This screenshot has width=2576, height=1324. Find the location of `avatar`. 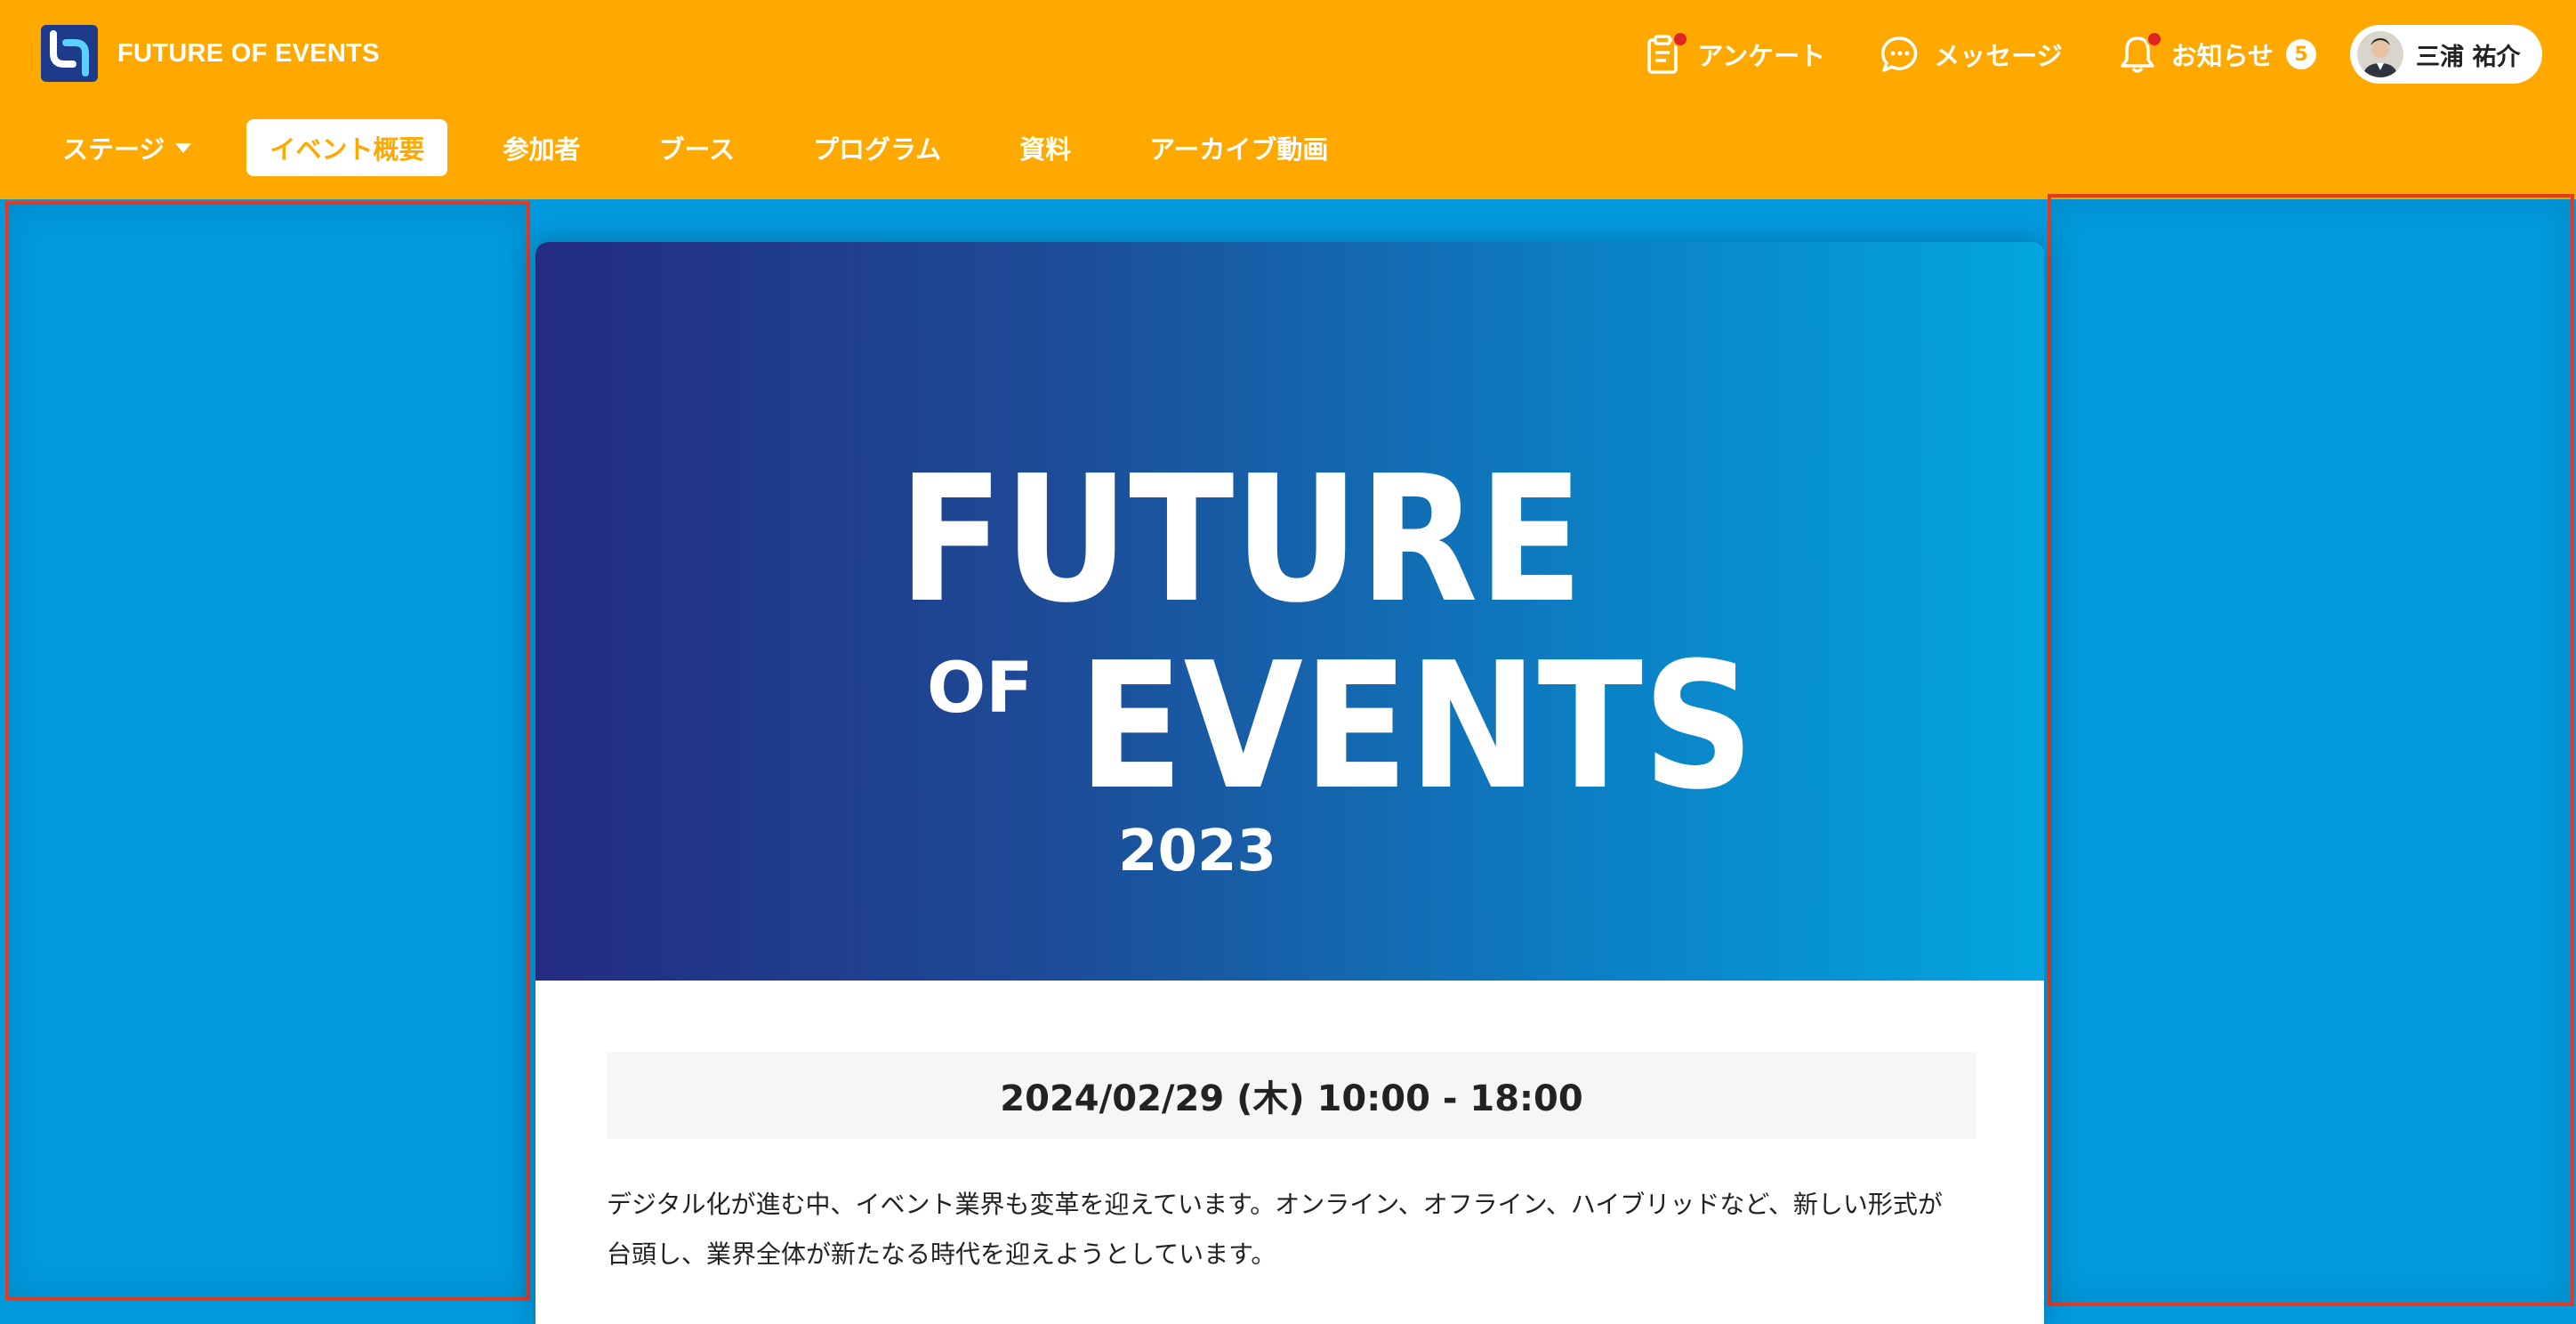

avatar is located at coordinates (2380, 54).